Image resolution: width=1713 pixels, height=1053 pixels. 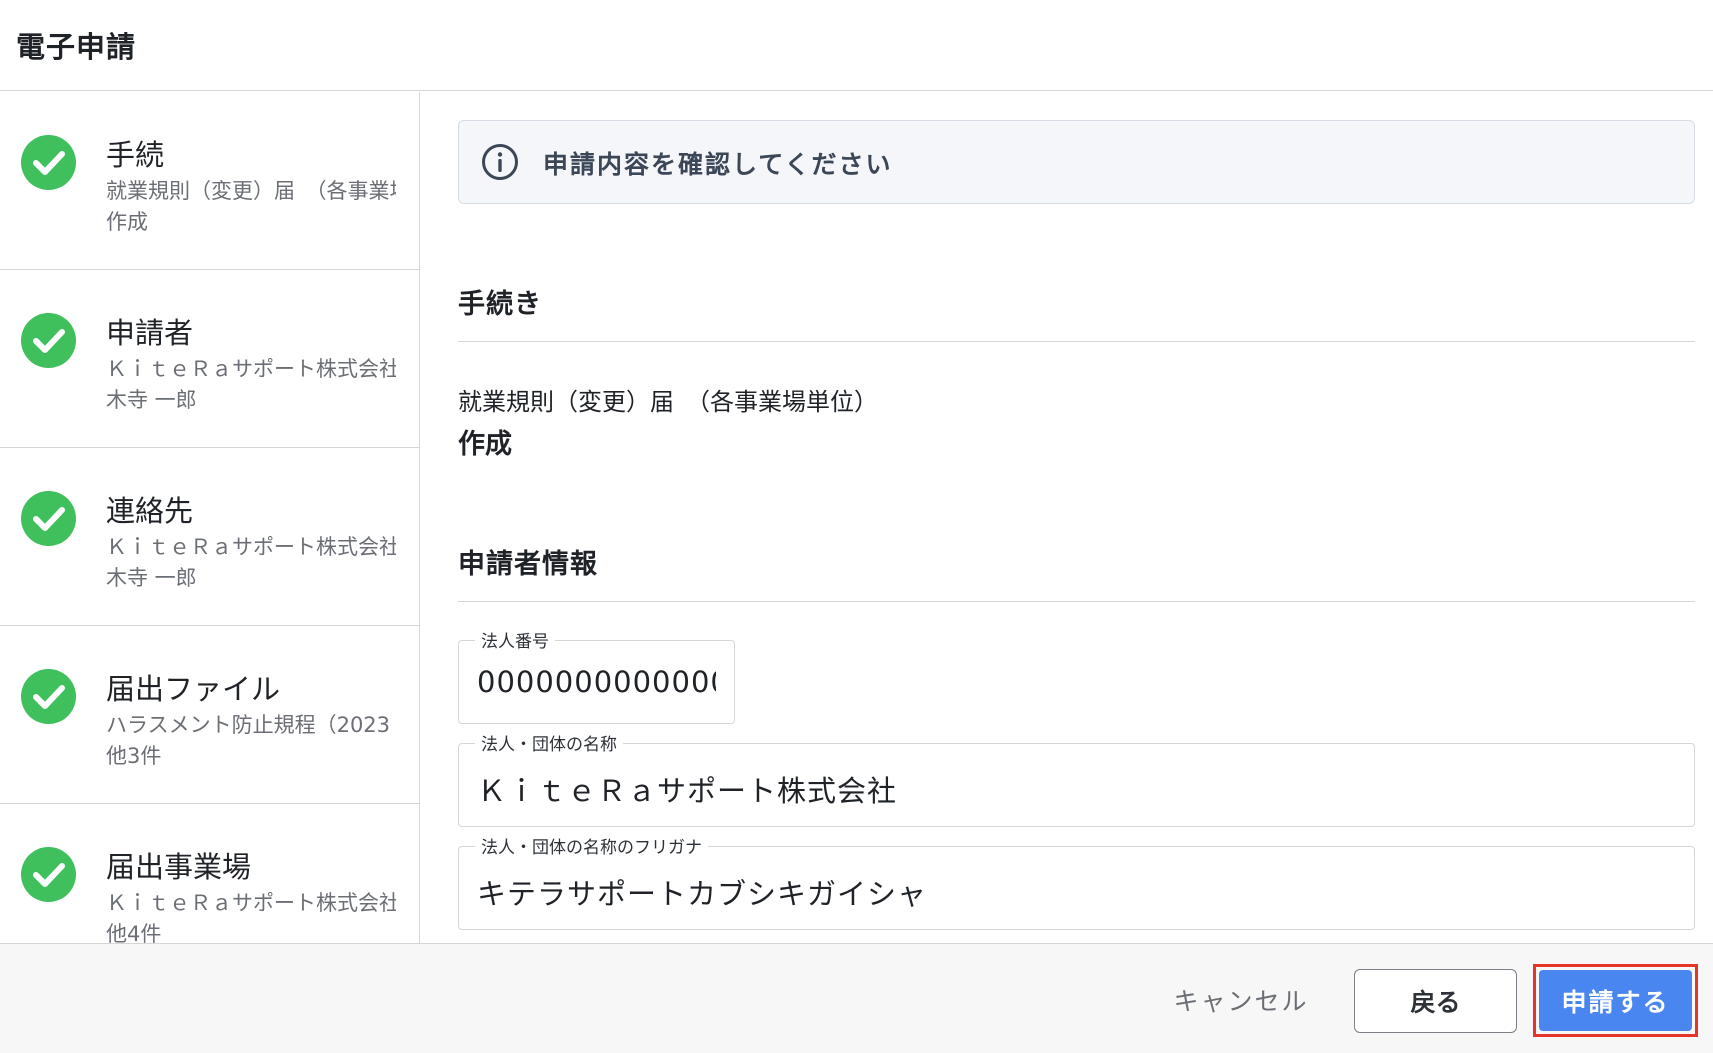 What do you see at coordinates (251, 915) in the screenshot?
I see `step-summary: ＫｉｔｅＲａサポート株式会社 他4件` at bounding box center [251, 915].